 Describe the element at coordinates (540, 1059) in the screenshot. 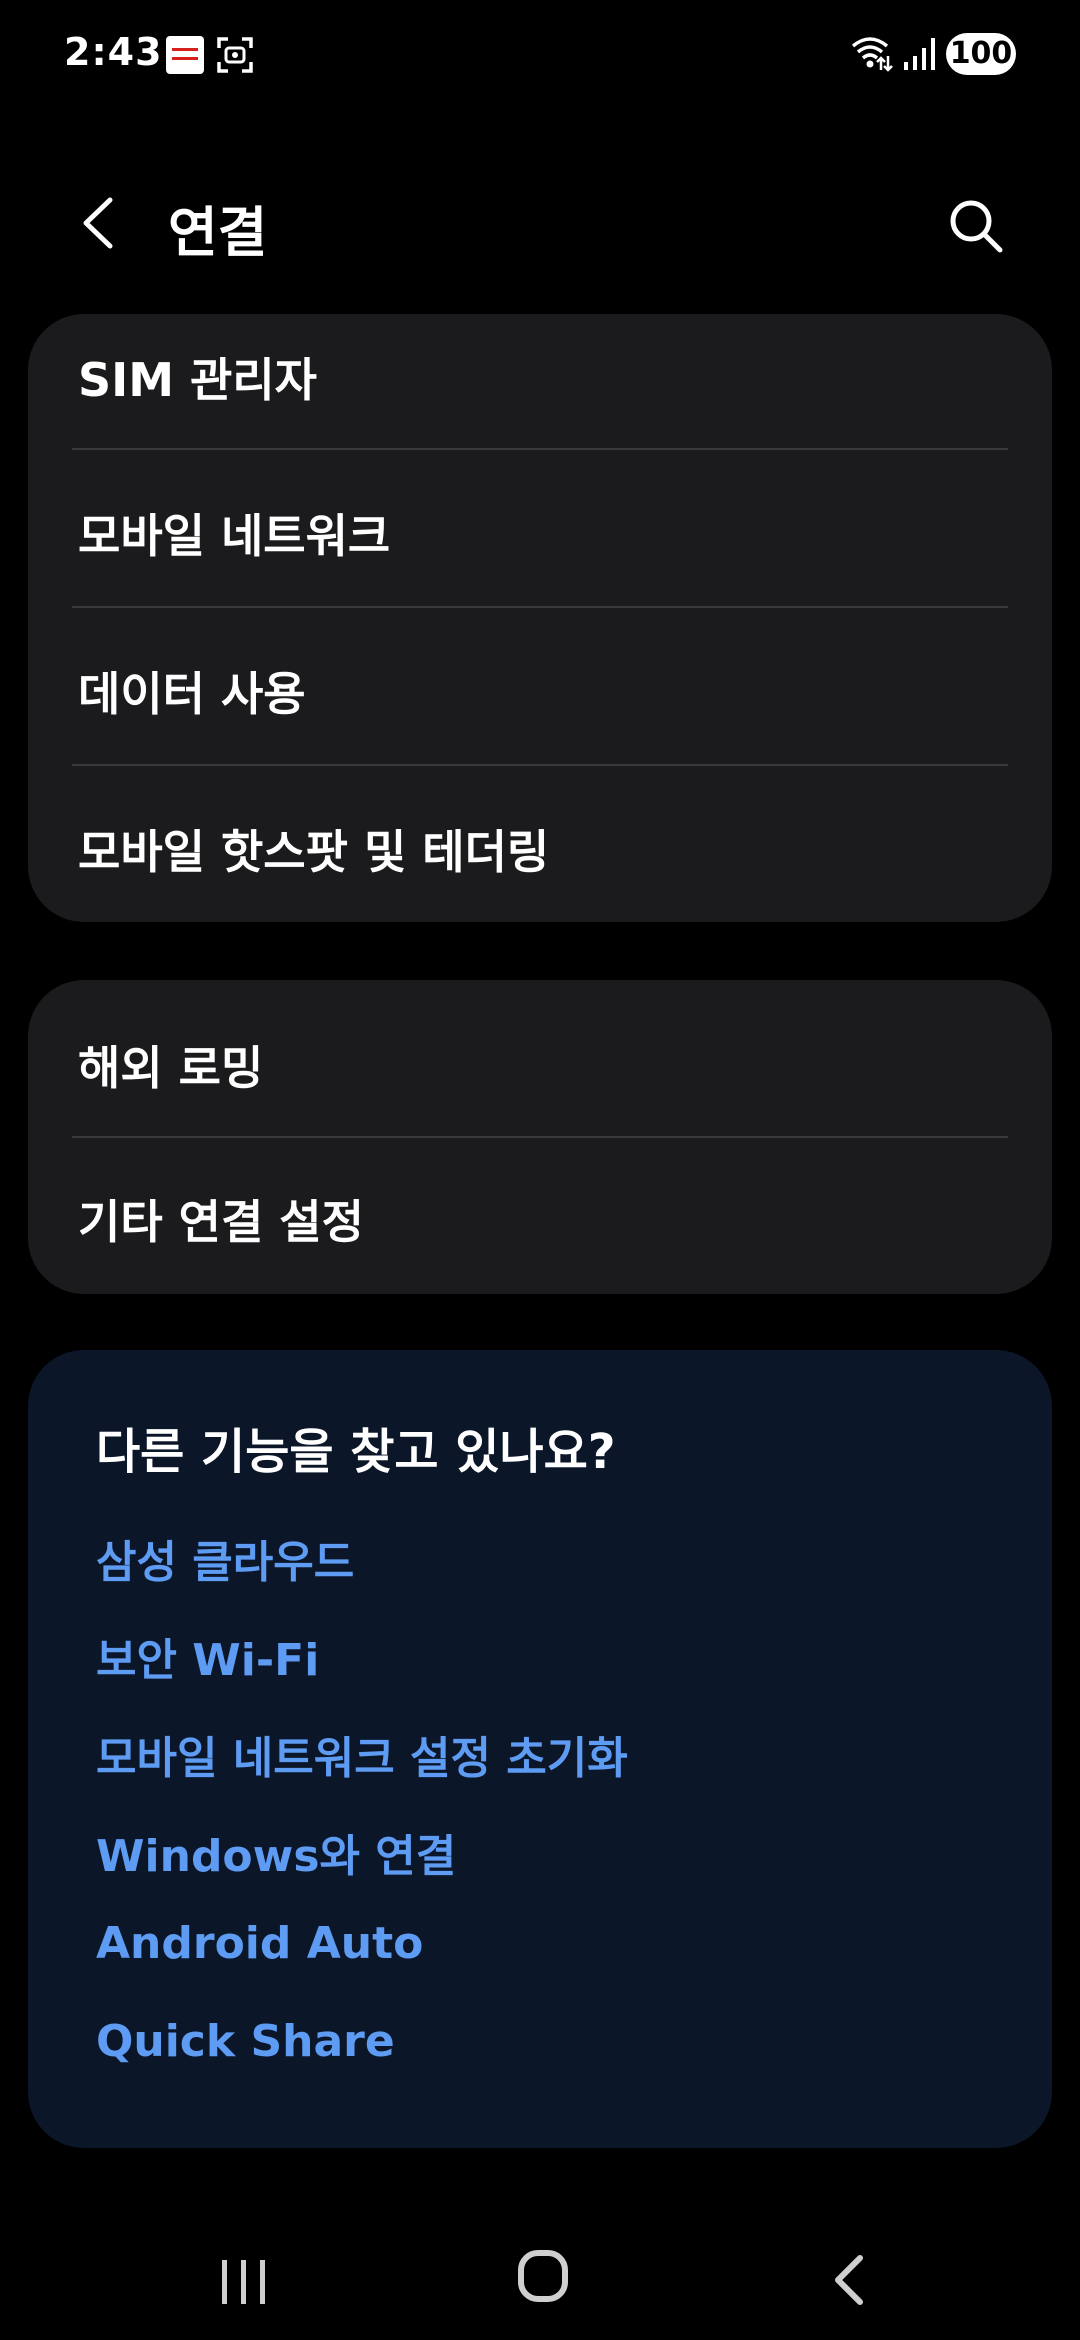

I see `menu-item-roaming: 해외 로밍` at that location.